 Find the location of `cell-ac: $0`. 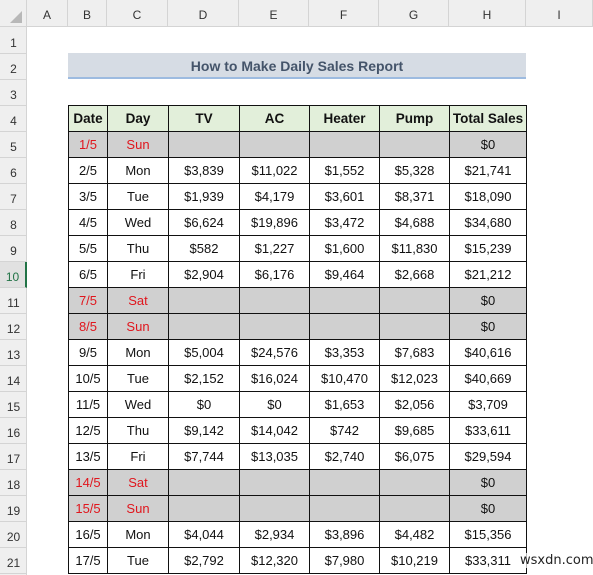

cell-ac: $0 is located at coordinates (274, 404).